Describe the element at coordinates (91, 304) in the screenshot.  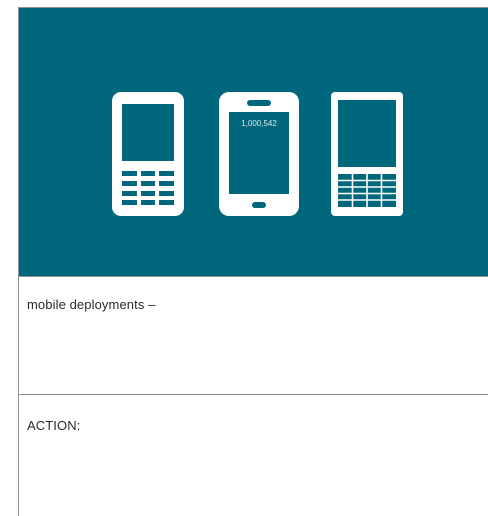
I see `mobile-deployments-label: mobile deployments –` at that location.